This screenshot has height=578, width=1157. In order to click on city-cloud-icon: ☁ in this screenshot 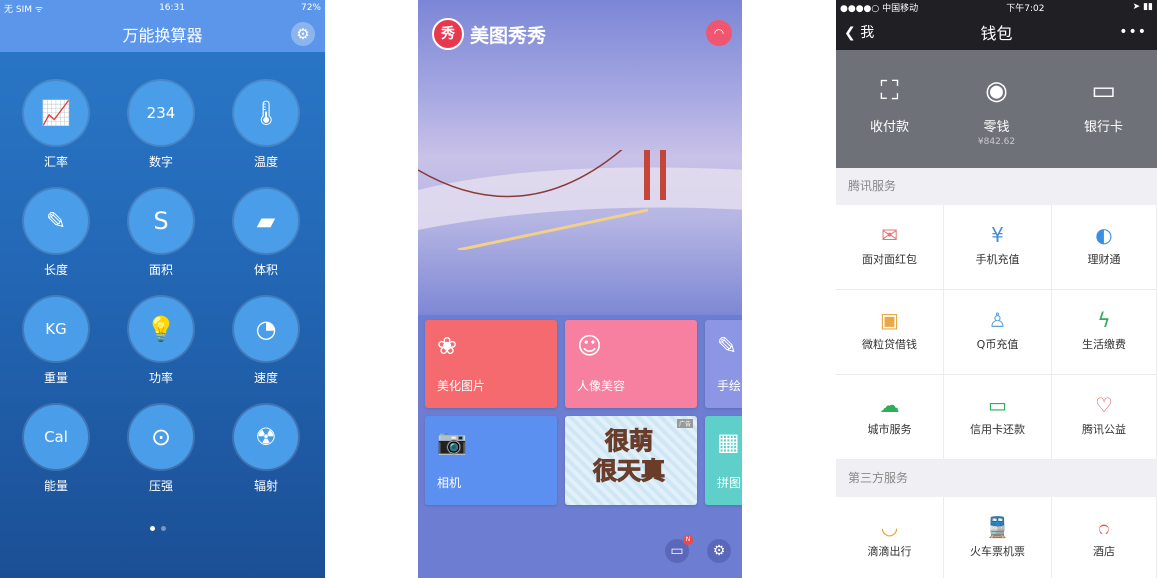, I will do `click(889, 405)`.